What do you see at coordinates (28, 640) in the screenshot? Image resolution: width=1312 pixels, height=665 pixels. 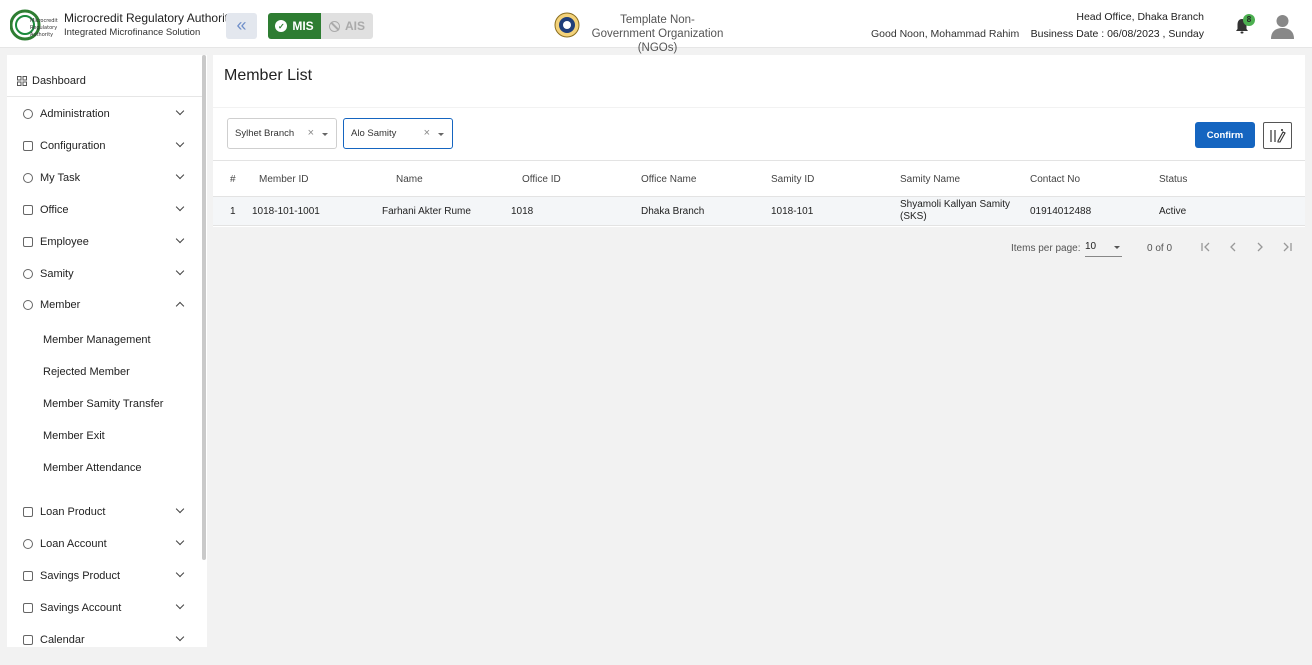 I see `calendar-icon` at bounding box center [28, 640].